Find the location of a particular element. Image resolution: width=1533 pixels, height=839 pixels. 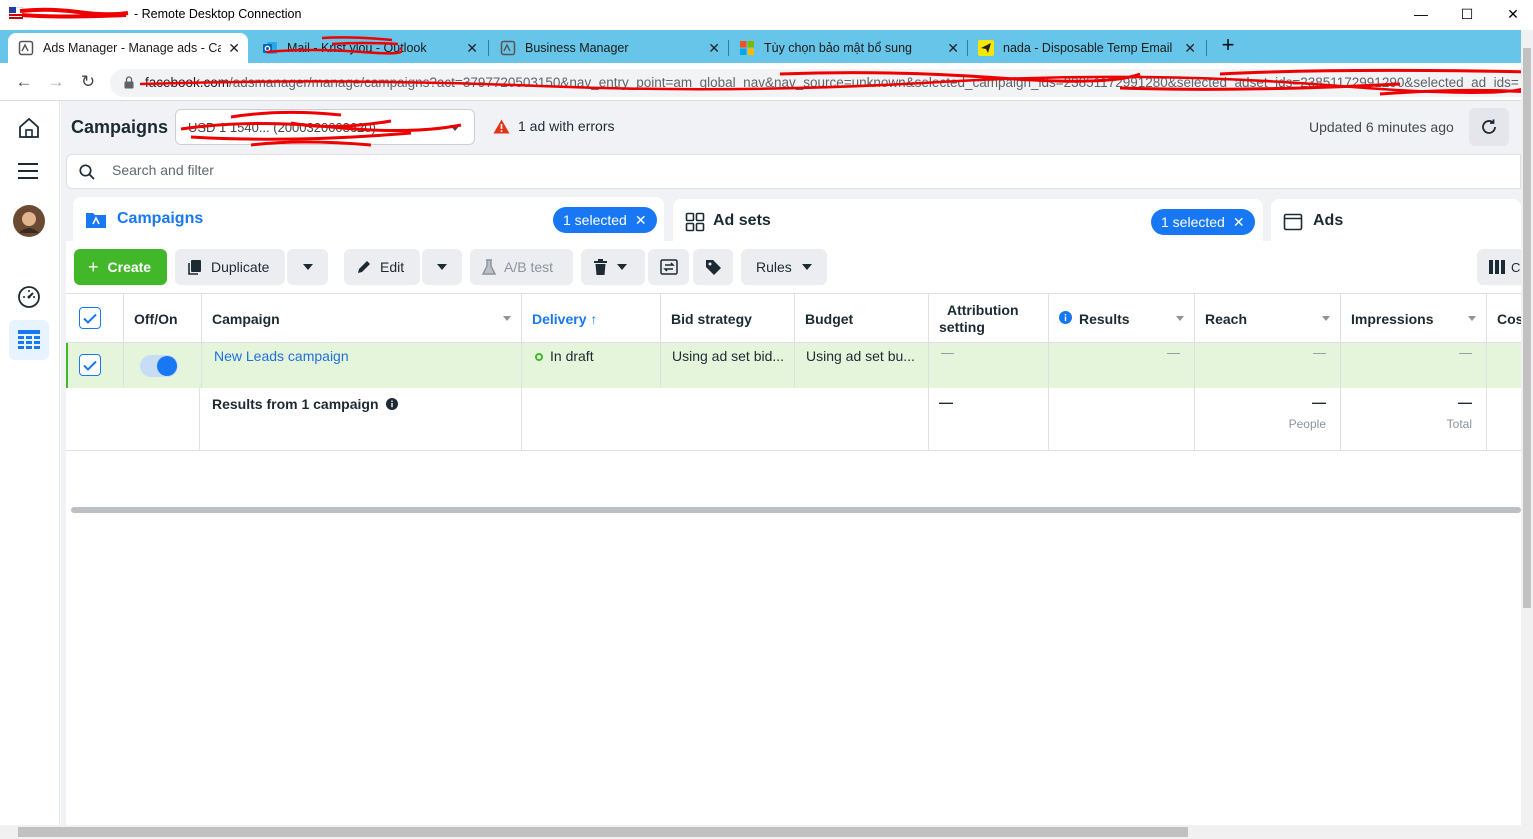

campaigns-selected-pill: 1 selected ✕ is located at coordinates (605, 220).